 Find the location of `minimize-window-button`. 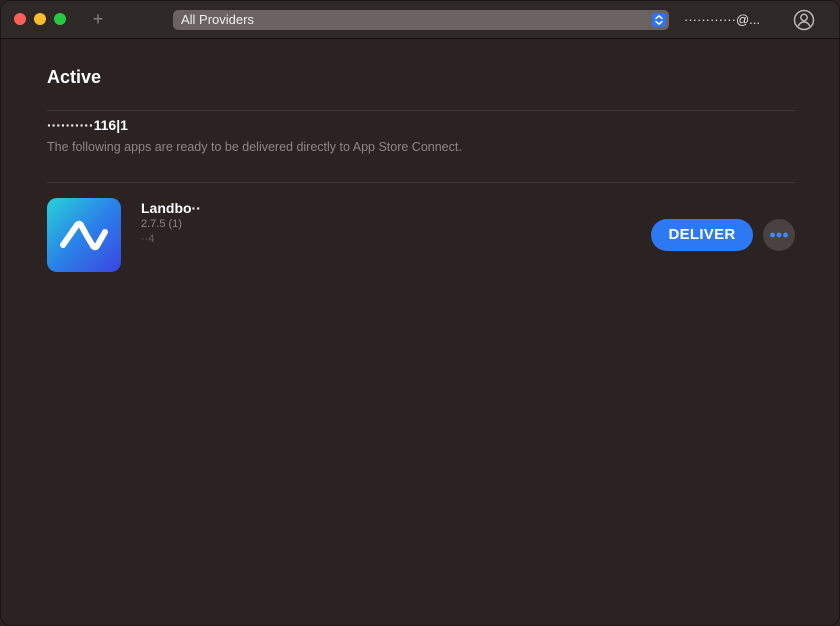

minimize-window-button is located at coordinates (40, 19).